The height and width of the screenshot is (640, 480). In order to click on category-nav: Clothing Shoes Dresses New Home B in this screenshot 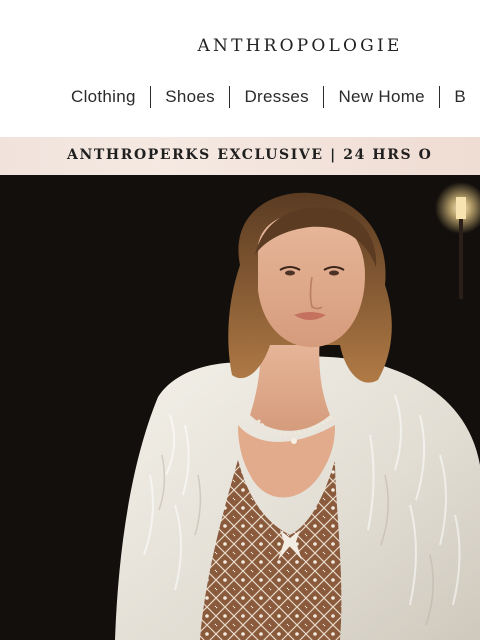, I will do `click(268, 97)`.